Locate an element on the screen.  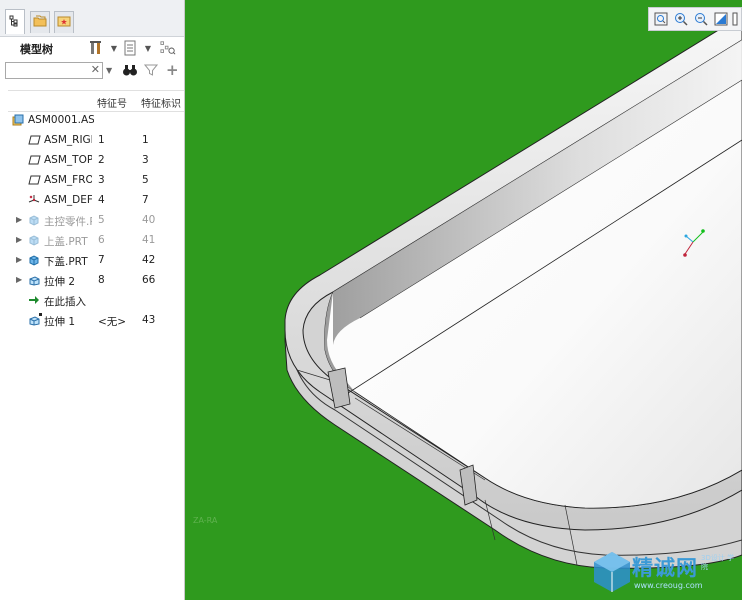
tree-row-feature-tag: 40 is located at coordinates (149, 220).